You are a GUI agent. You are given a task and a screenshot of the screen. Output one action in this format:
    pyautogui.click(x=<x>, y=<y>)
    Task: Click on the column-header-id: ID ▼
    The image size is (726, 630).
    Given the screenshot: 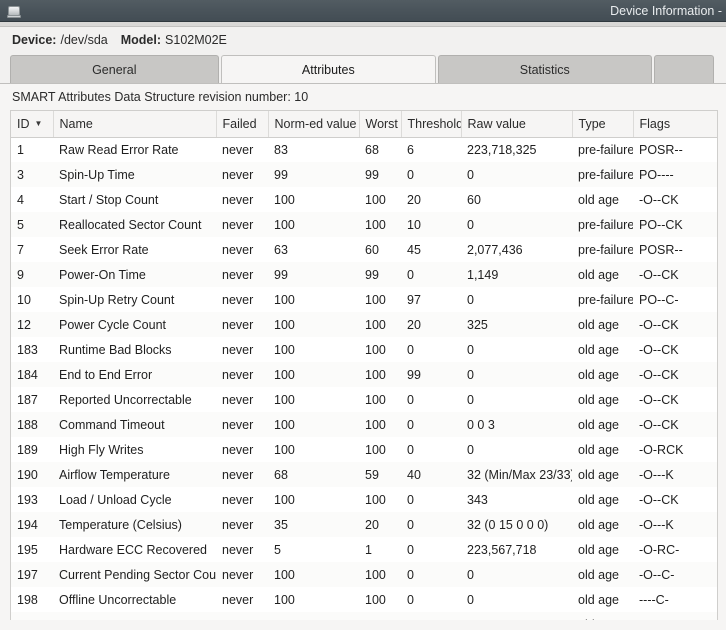 What is the action you would take?
    pyautogui.click(x=32, y=124)
    